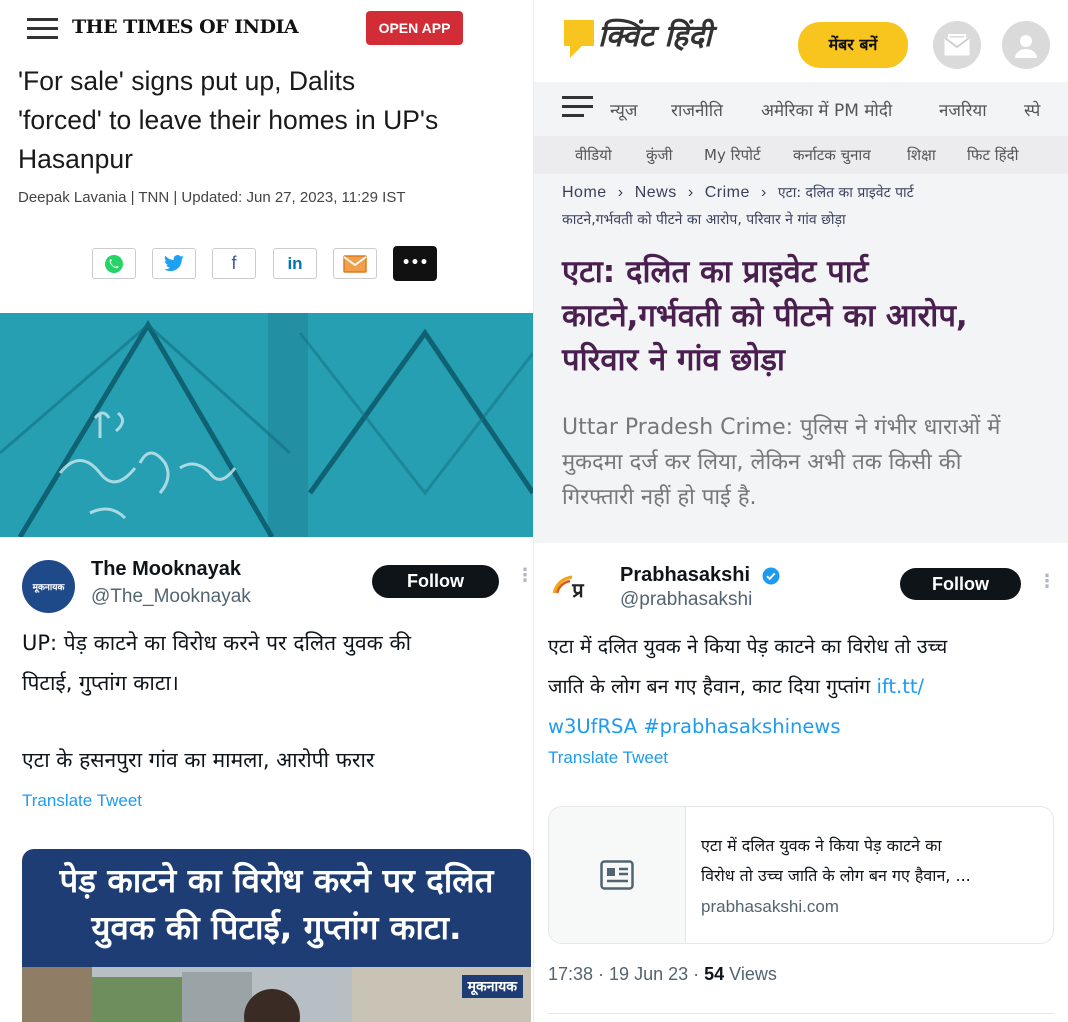  What do you see at coordinates (655, 34) in the screenshot?
I see `quint-logo: क्विंट हिंदी` at bounding box center [655, 34].